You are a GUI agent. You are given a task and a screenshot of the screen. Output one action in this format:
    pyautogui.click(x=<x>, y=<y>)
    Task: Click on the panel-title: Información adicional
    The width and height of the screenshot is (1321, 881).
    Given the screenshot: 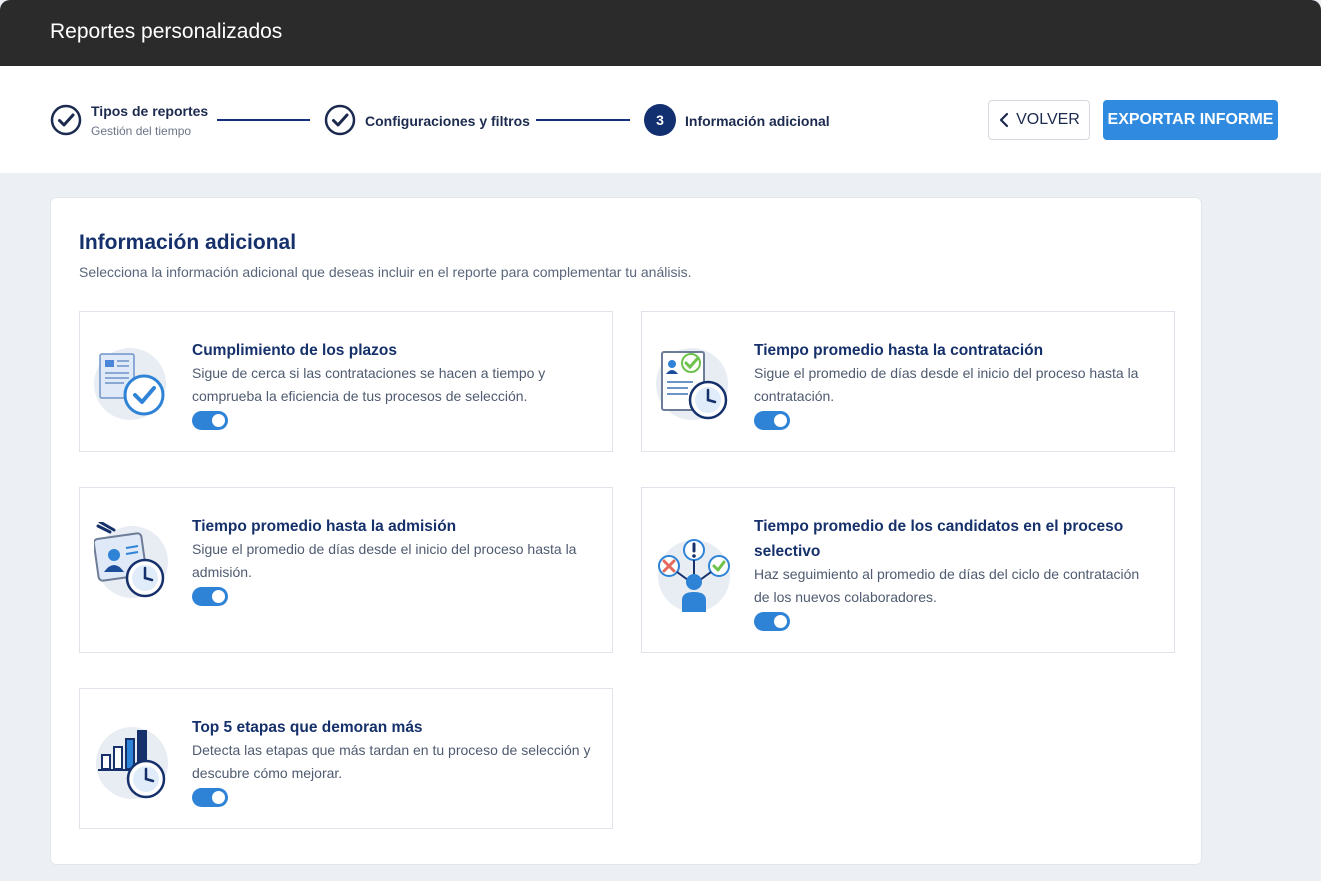 What is the action you would take?
    pyautogui.click(x=188, y=242)
    